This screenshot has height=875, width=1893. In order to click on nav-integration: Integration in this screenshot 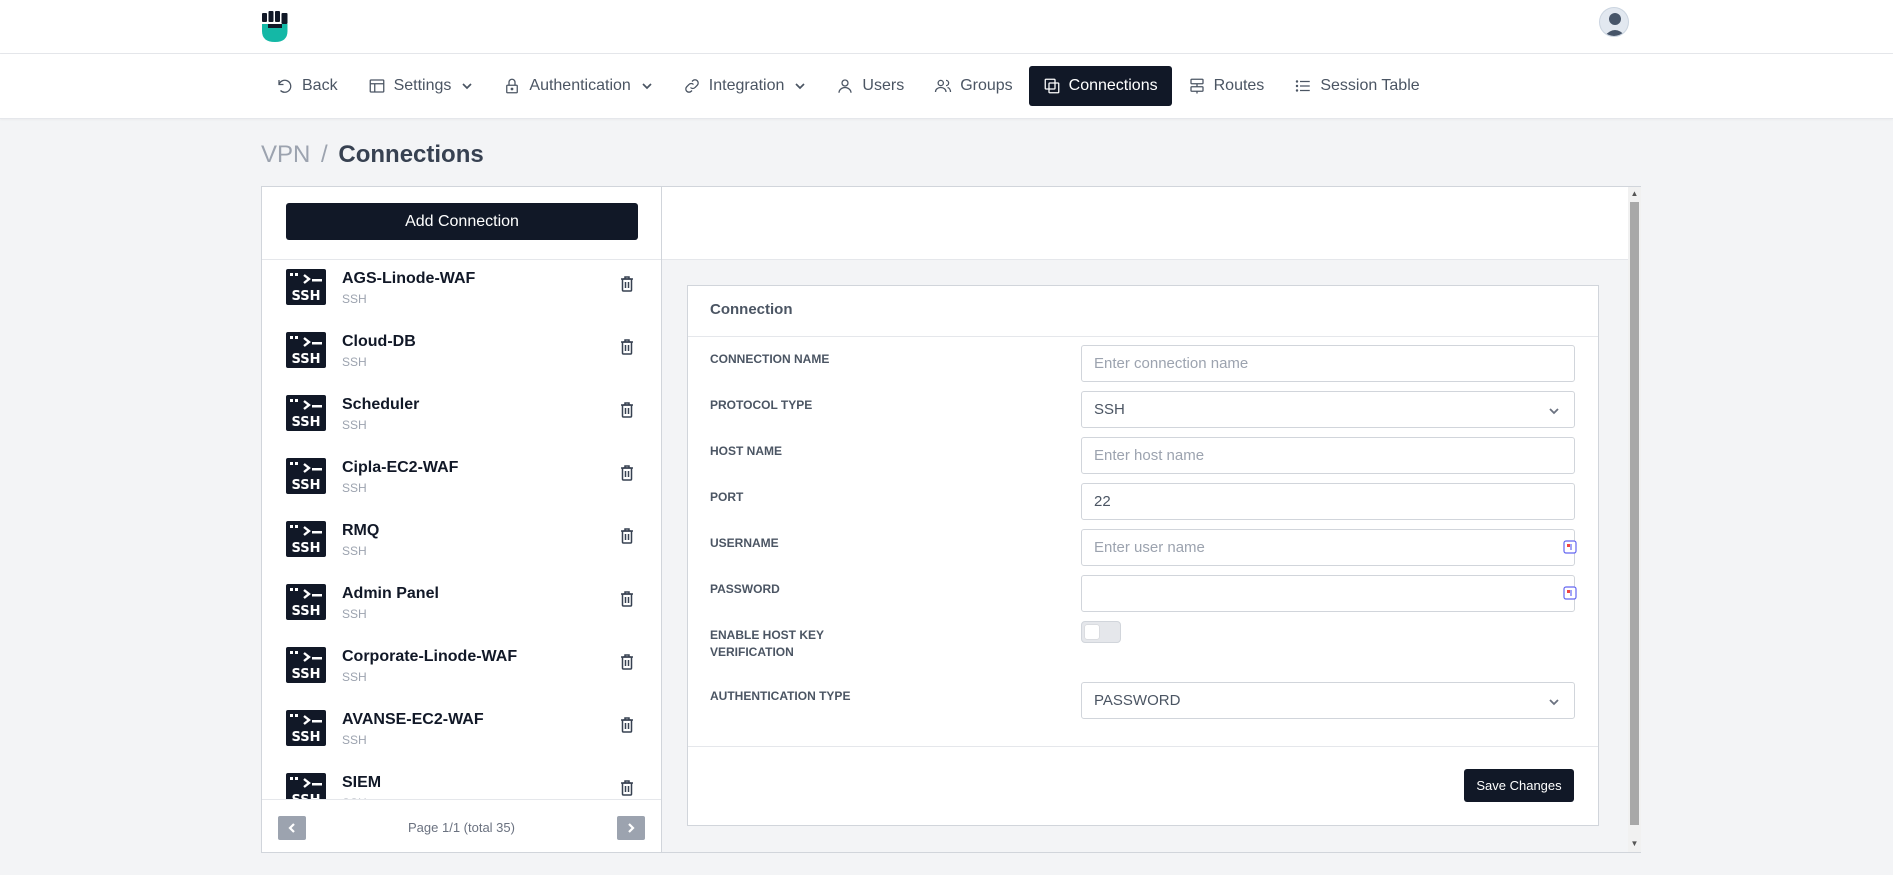, I will do `click(745, 86)`.